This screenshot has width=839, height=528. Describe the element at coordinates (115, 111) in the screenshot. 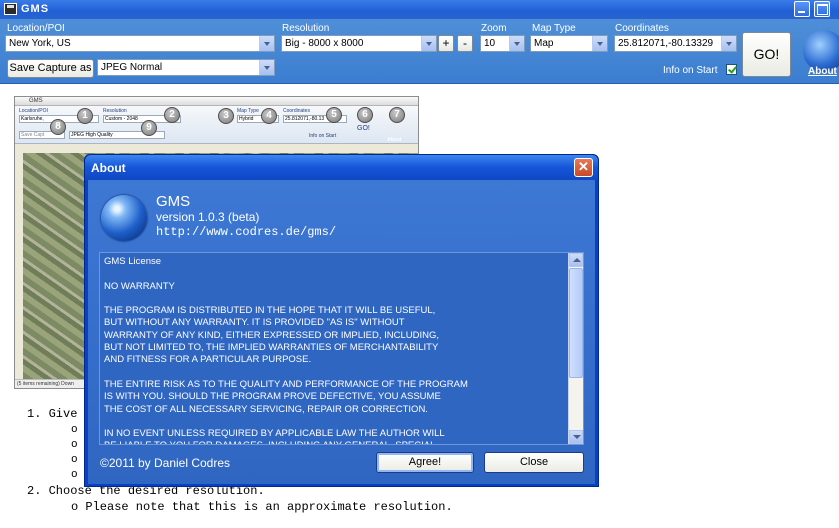

I see `preview-resolution-label: Resolution` at that location.